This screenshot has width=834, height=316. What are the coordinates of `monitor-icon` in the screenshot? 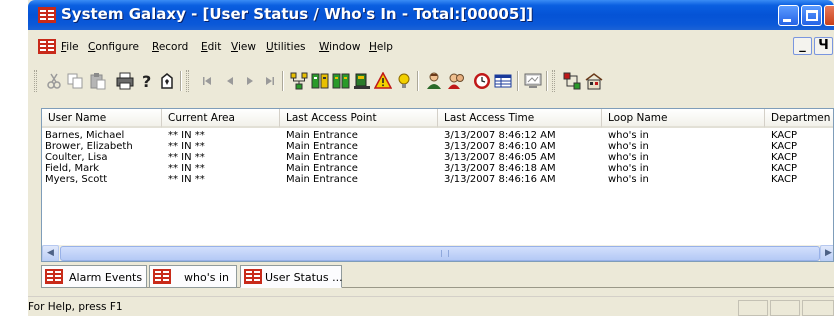 It's located at (533, 81).